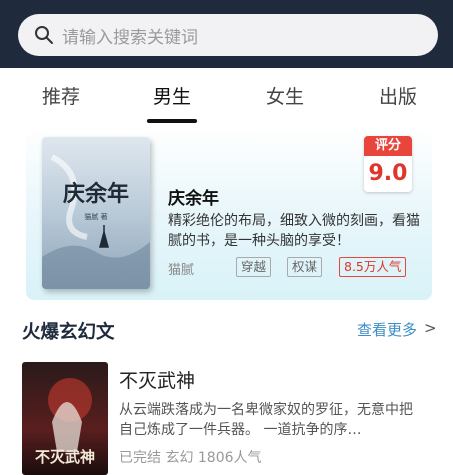 The height and width of the screenshot is (475, 453). Describe the element at coordinates (172, 95) in the screenshot. I see `tab-male: 男生` at that location.